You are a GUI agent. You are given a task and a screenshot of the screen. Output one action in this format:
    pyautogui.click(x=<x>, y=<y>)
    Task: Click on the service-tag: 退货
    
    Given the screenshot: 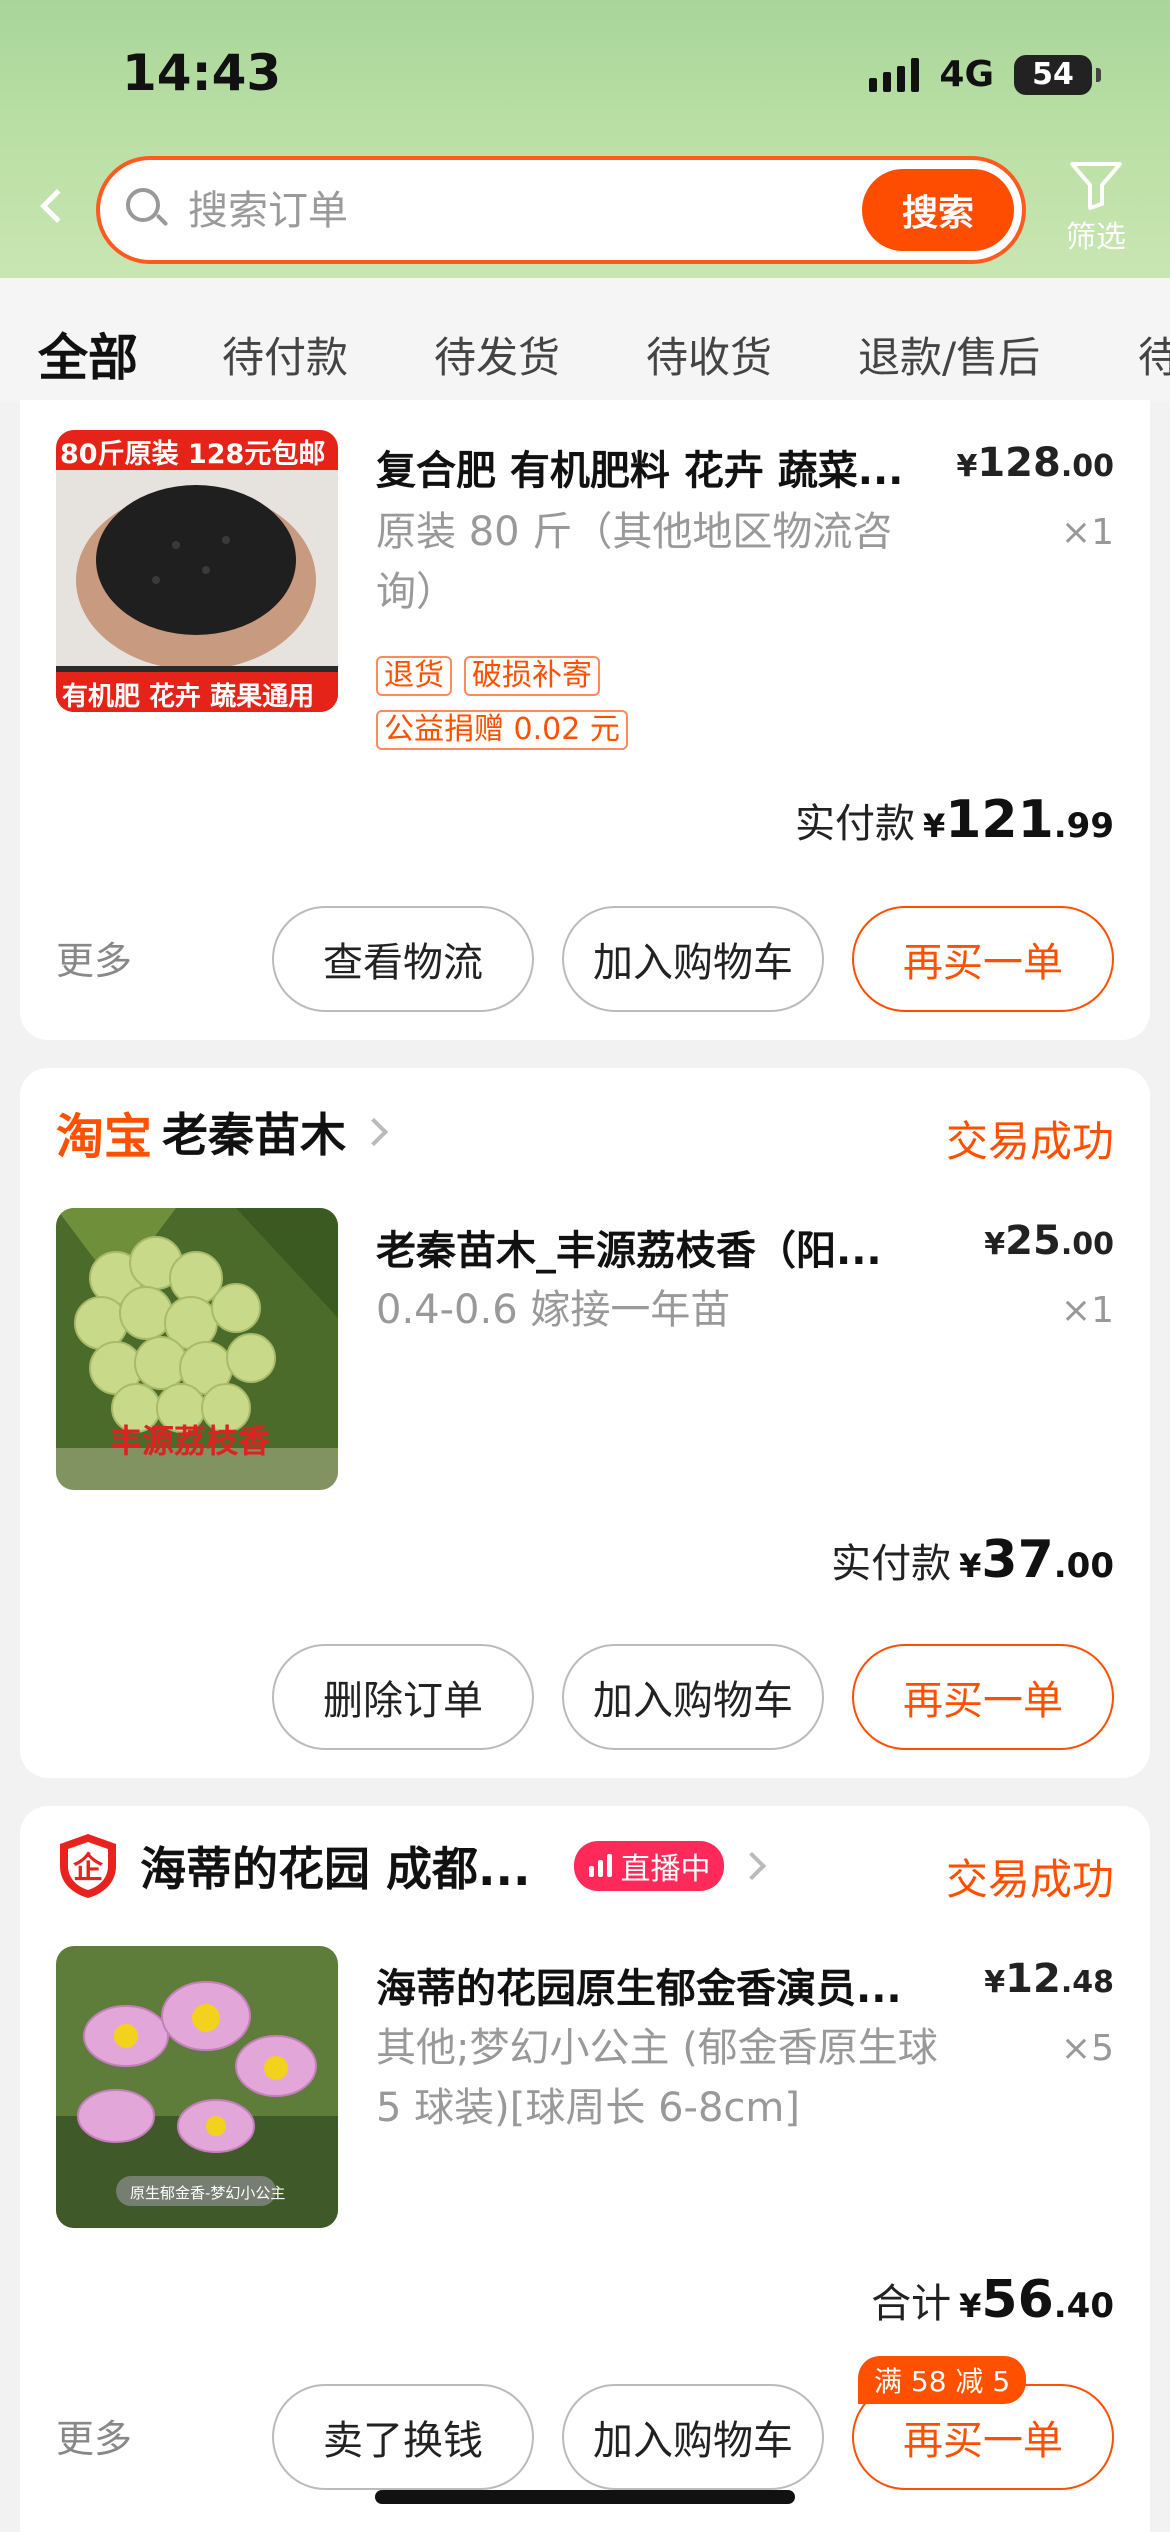 What is the action you would take?
    pyautogui.click(x=414, y=676)
    